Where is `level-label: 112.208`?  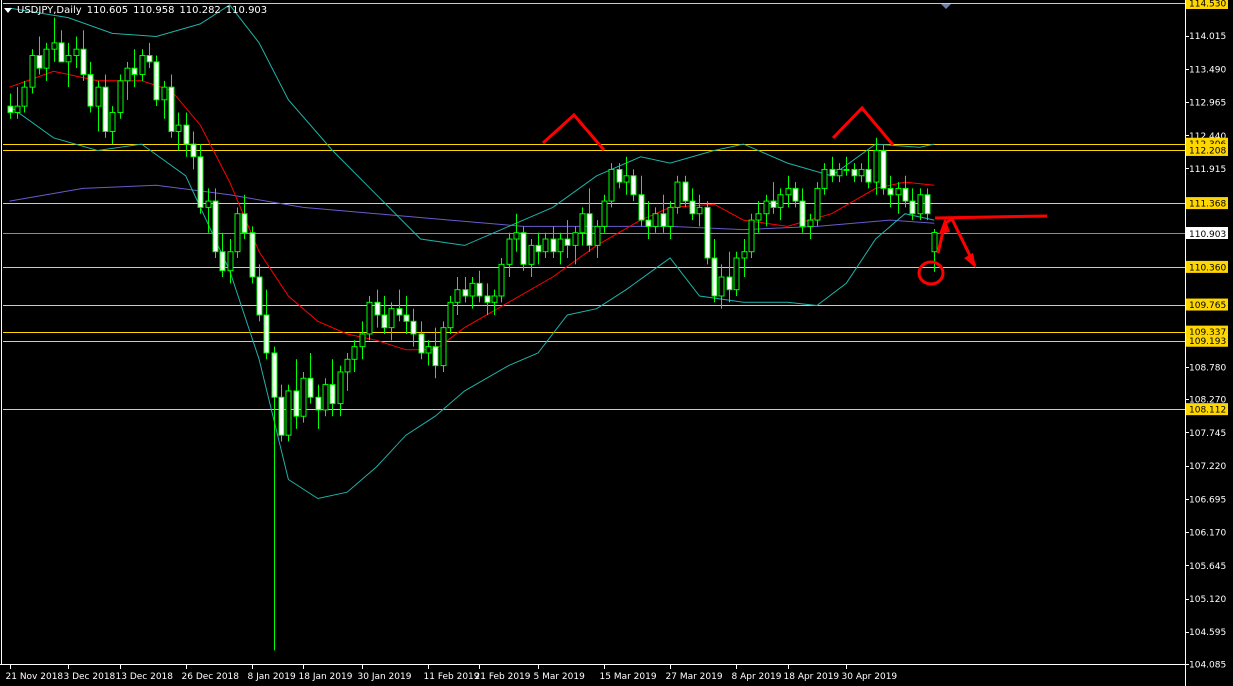
level-label: 112.208 is located at coordinates (1207, 151).